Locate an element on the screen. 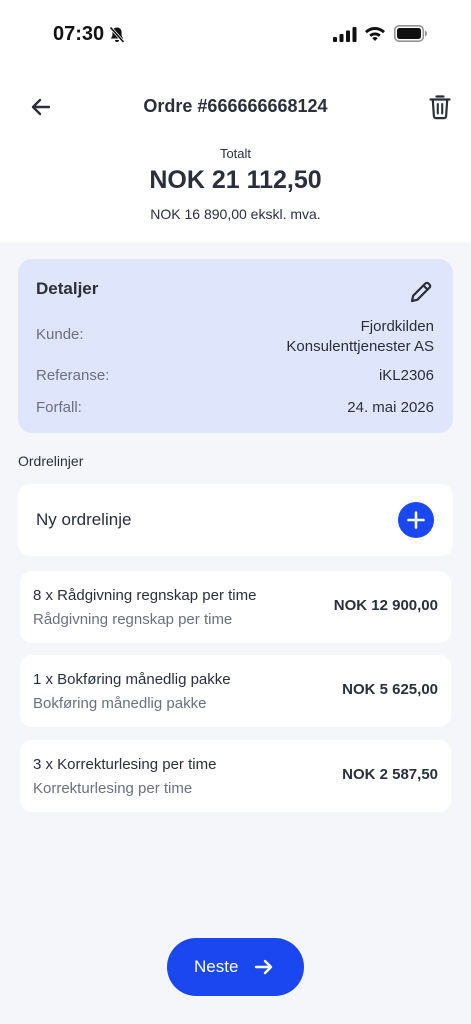 This screenshot has height=1024, width=471. order-line-title: 8 x Rådgivning regnskap per time is located at coordinates (145, 595).